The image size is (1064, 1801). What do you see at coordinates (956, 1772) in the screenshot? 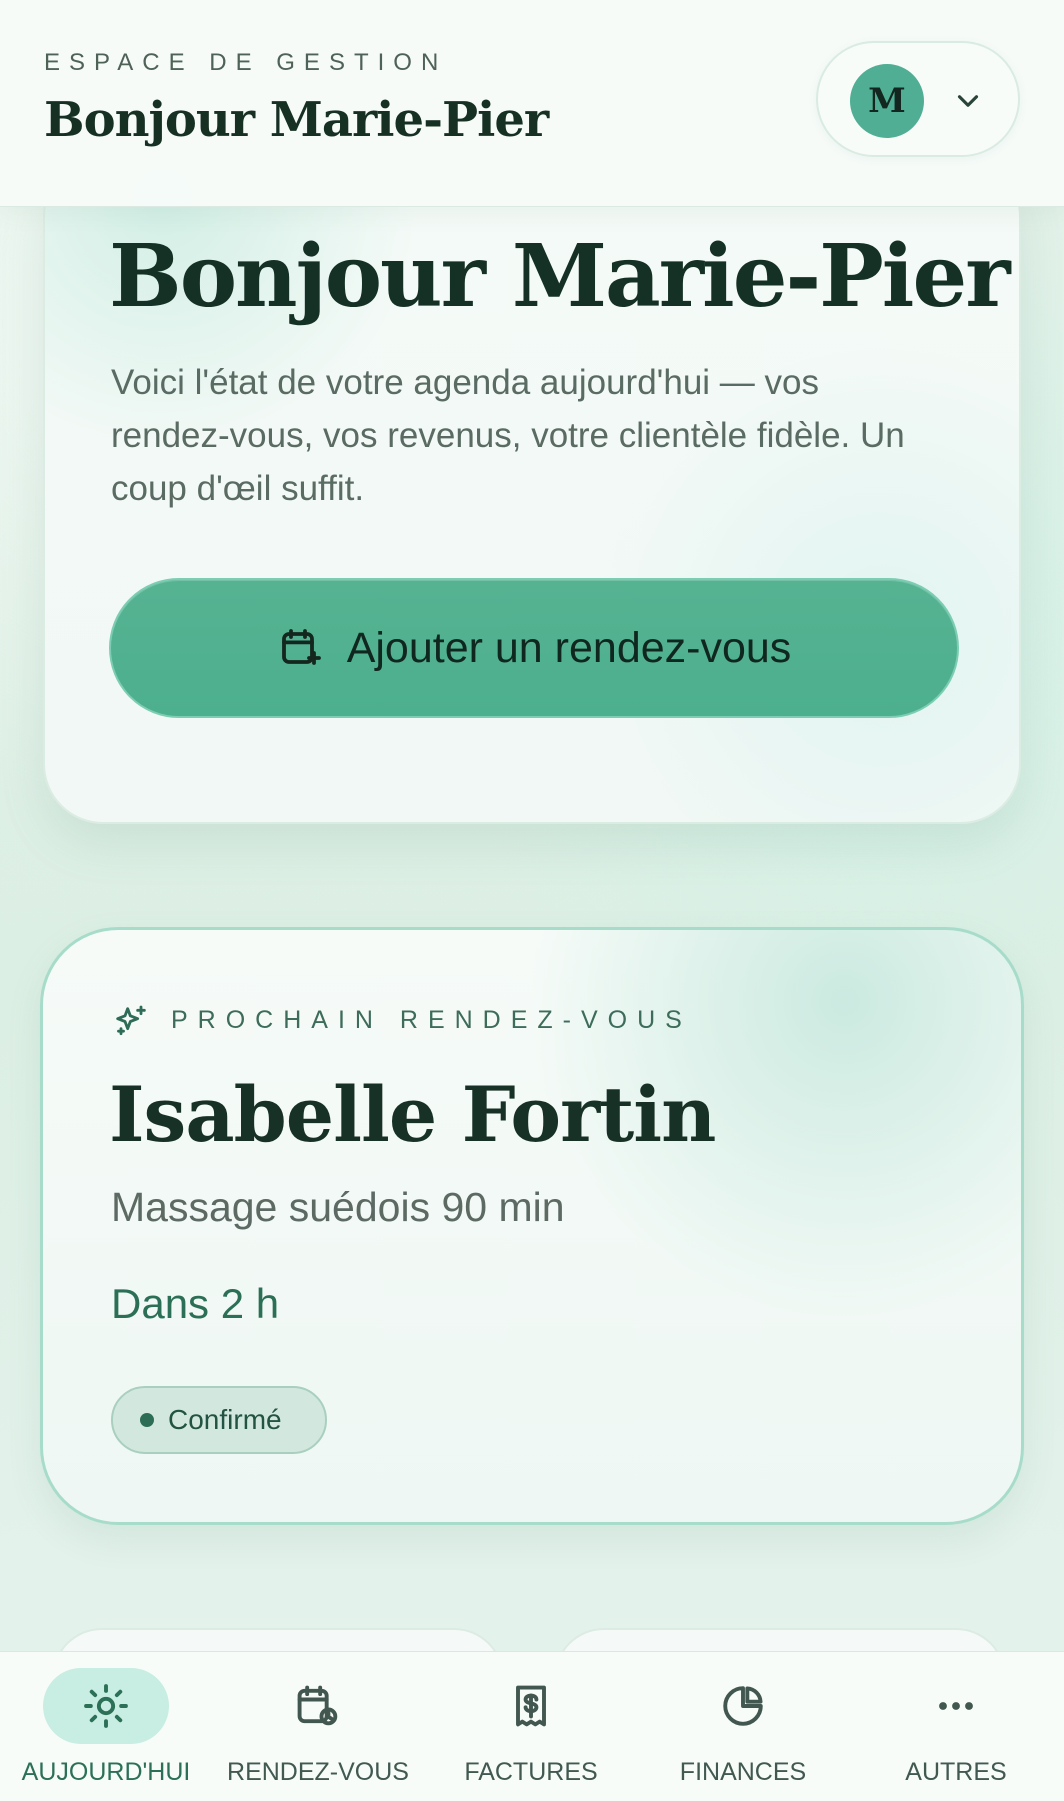
I see `nav-item-more-label: AUTRES` at bounding box center [956, 1772].